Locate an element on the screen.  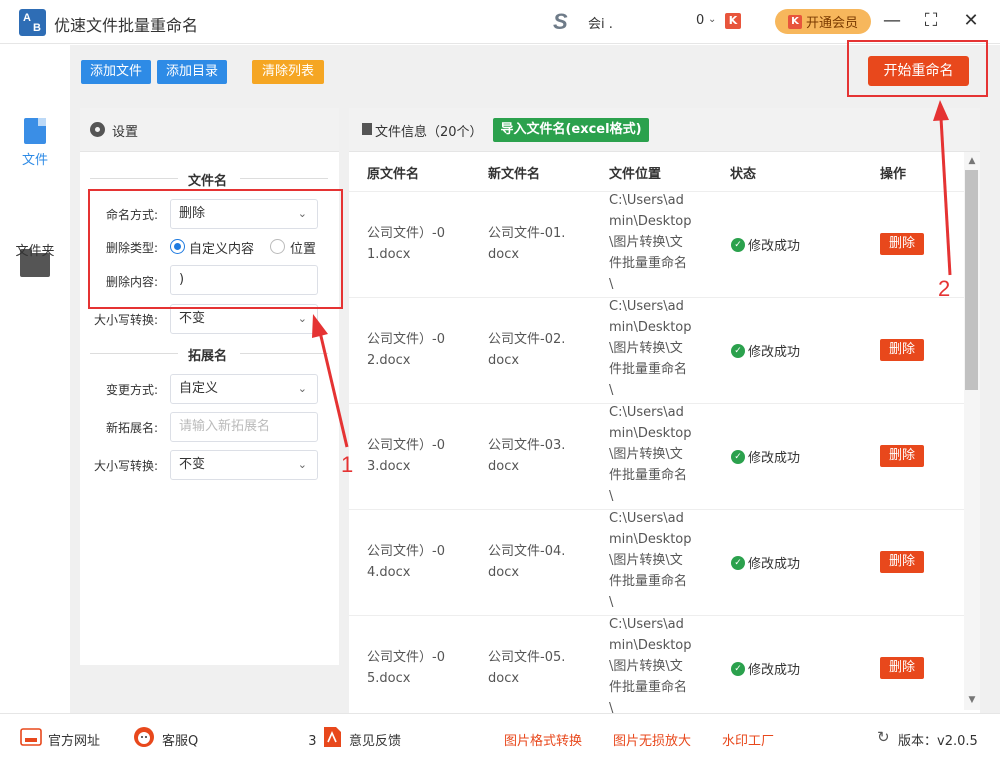
original-name-line: 2.docx is located at coordinates (389, 360).